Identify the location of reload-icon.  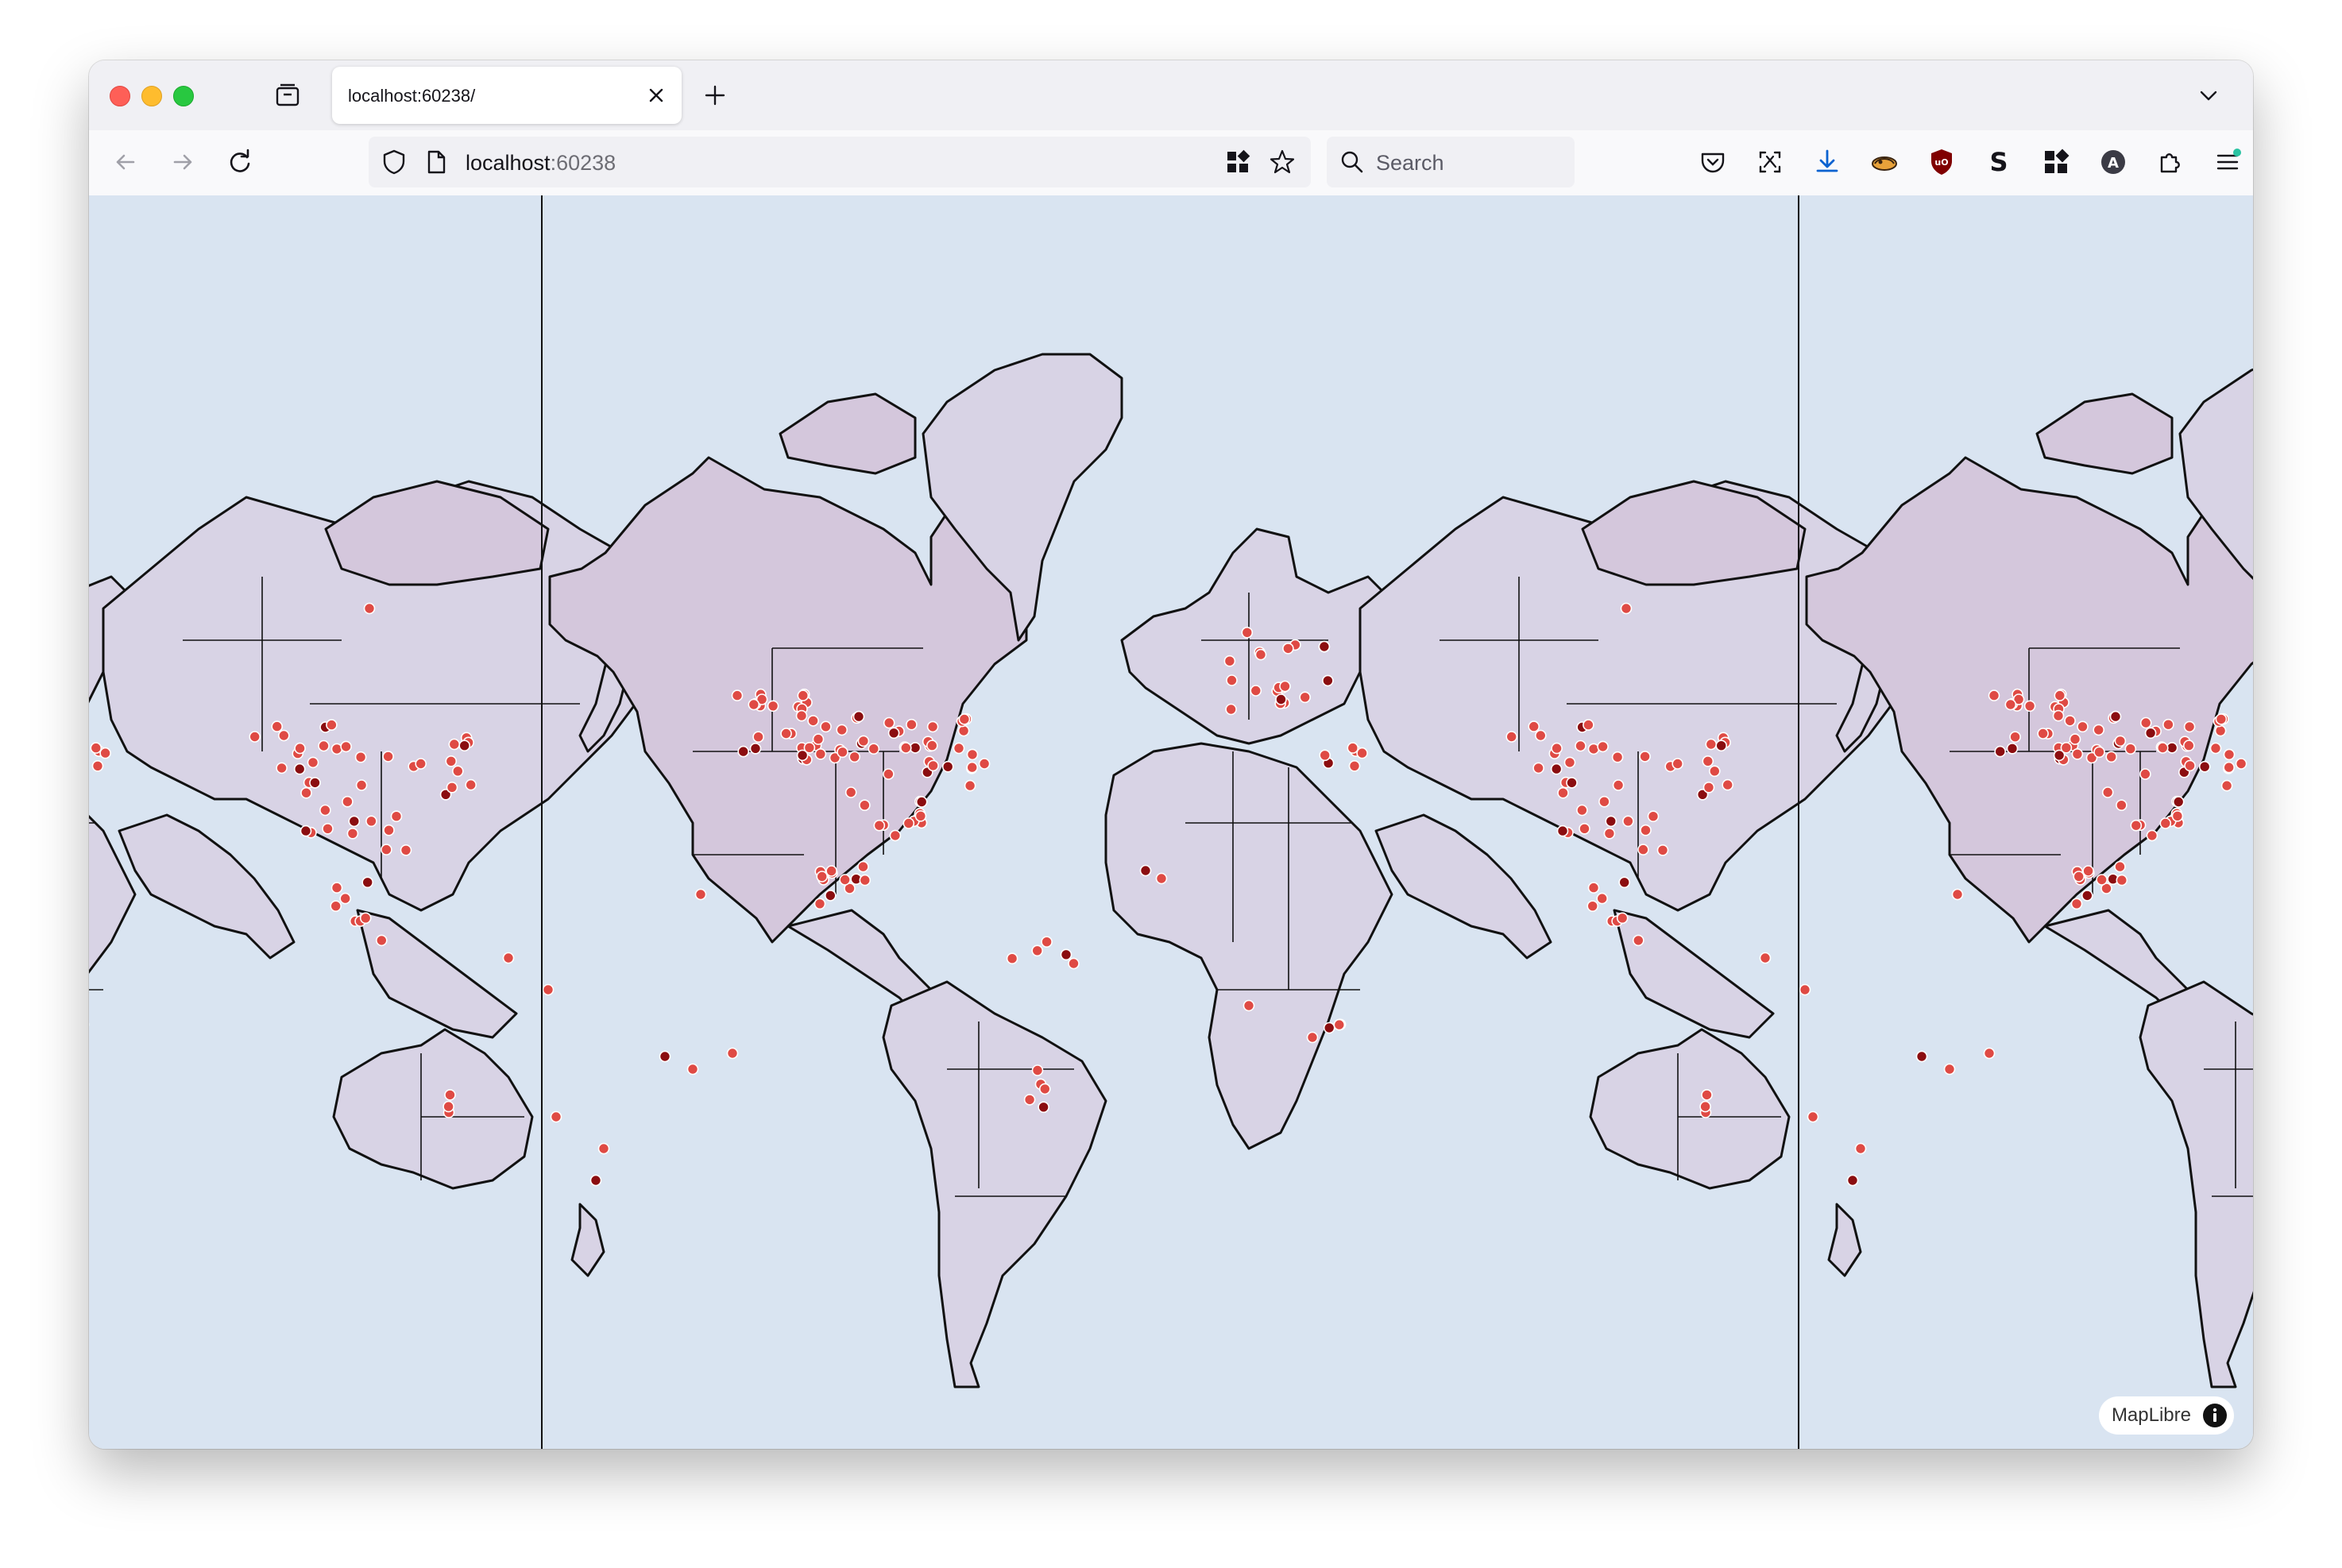
(240, 162).